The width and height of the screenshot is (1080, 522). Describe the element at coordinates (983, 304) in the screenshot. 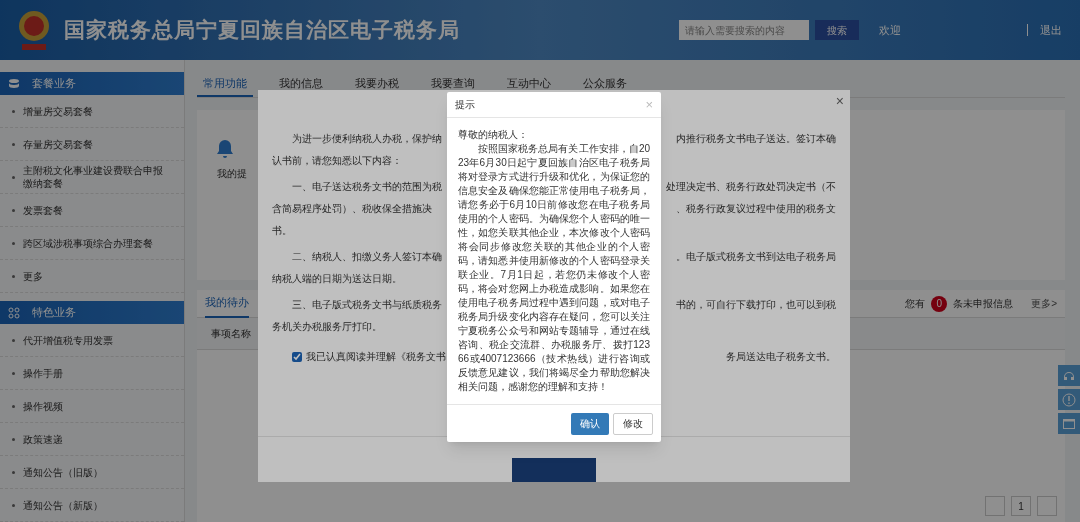

I see `notice-text: 条未申报信息` at that location.